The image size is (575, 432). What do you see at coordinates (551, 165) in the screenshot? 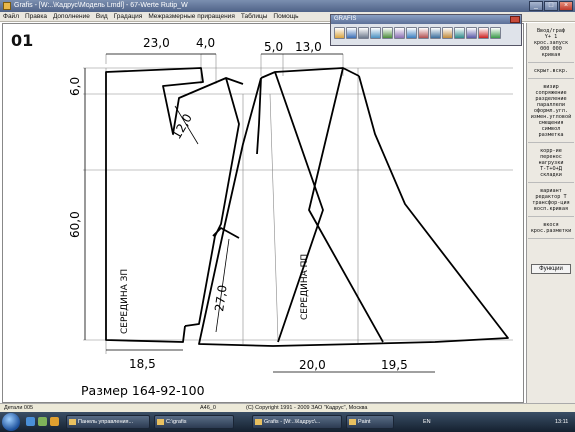
I see `function-group: корр-ие перенос нагрузки Т-Т+О+Д складки` at bounding box center [551, 165].